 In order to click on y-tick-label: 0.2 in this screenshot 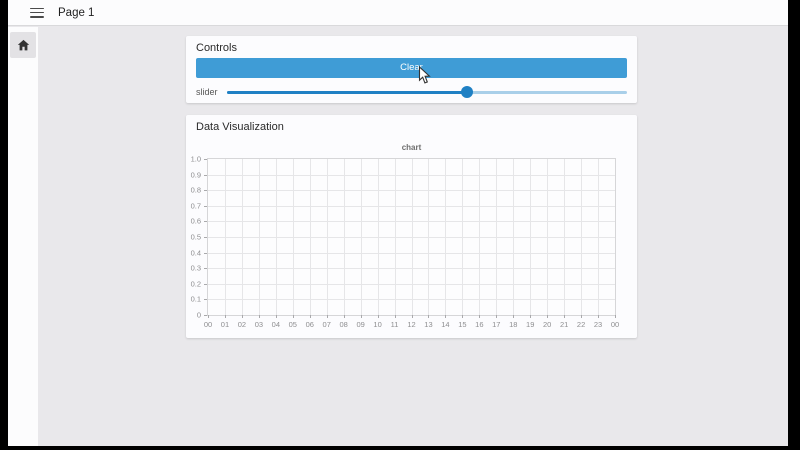, I will do `click(195, 284)`.